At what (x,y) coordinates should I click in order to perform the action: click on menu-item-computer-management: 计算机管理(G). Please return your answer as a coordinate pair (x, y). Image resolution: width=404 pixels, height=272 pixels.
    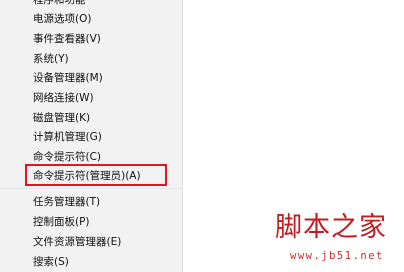
    Looking at the image, I should click on (67, 137).